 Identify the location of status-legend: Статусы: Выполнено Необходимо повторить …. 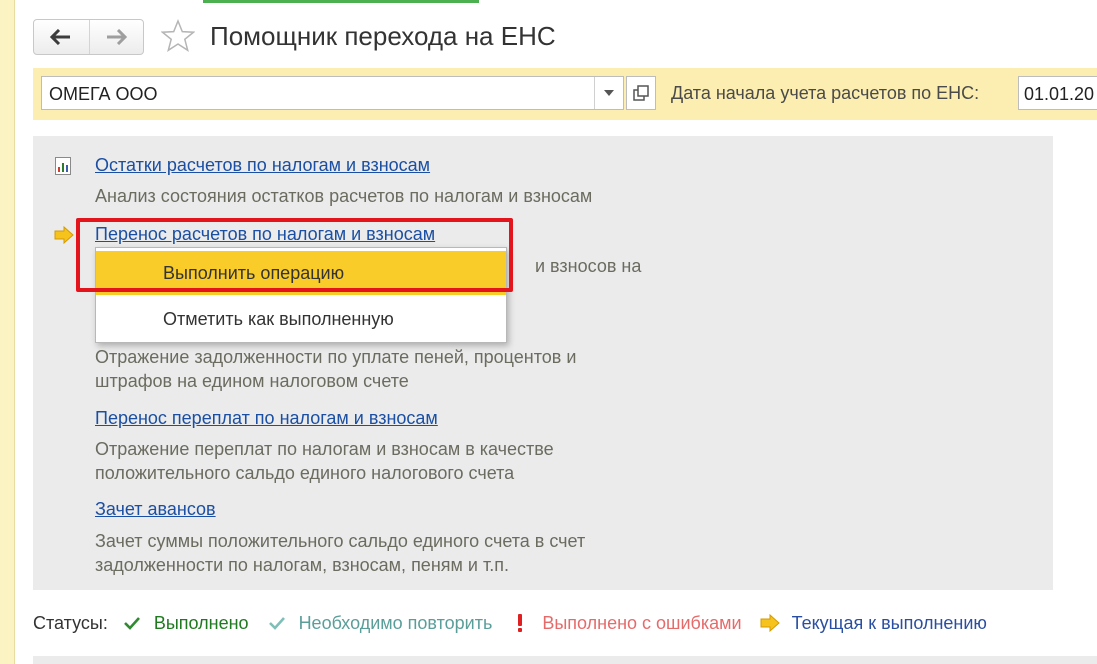
(519, 623).